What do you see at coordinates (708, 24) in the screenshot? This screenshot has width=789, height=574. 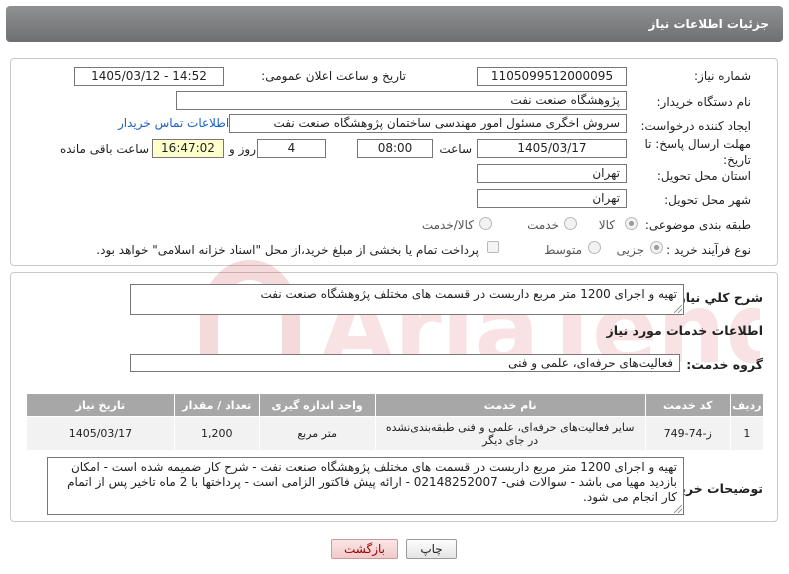 I see `window-title: جزئیات اطلاعات نیاز` at bounding box center [708, 24].